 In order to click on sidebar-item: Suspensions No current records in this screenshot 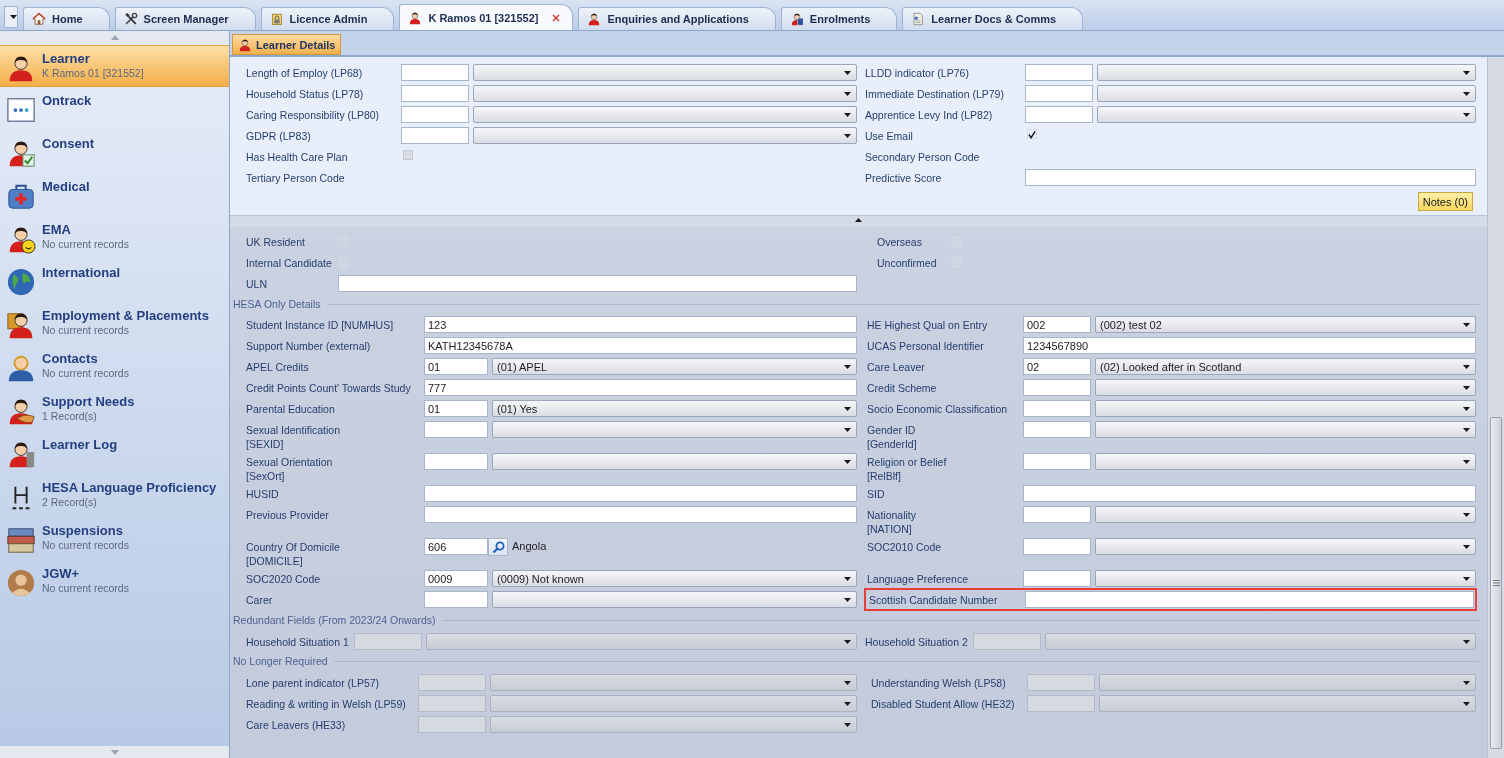, I will do `click(114, 539)`.